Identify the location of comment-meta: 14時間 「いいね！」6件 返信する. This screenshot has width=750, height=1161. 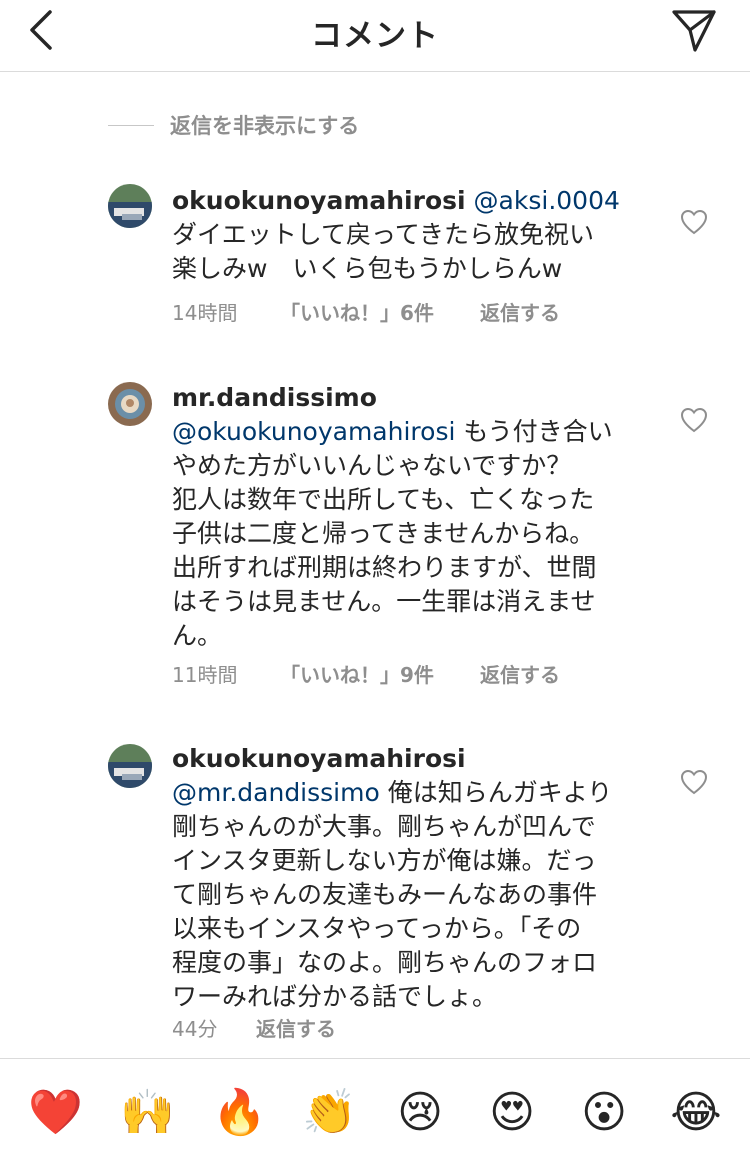
(366, 311).